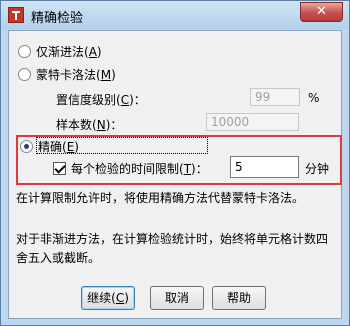  I want to click on window-title: 精确检验, so click(57, 18).